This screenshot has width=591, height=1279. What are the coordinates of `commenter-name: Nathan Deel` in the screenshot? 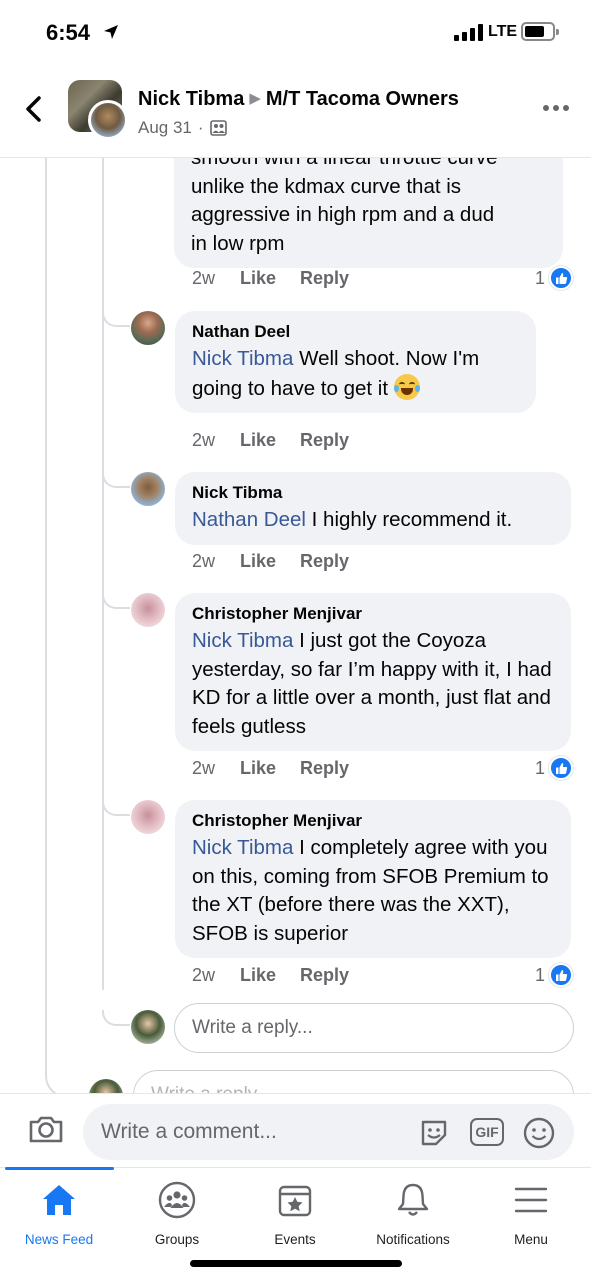 It's located at (355, 332).